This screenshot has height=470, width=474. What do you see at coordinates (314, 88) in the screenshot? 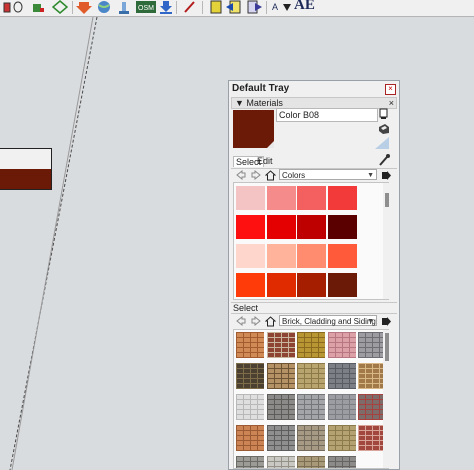
I see `tray-title: Default Tray` at bounding box center [314, 88].